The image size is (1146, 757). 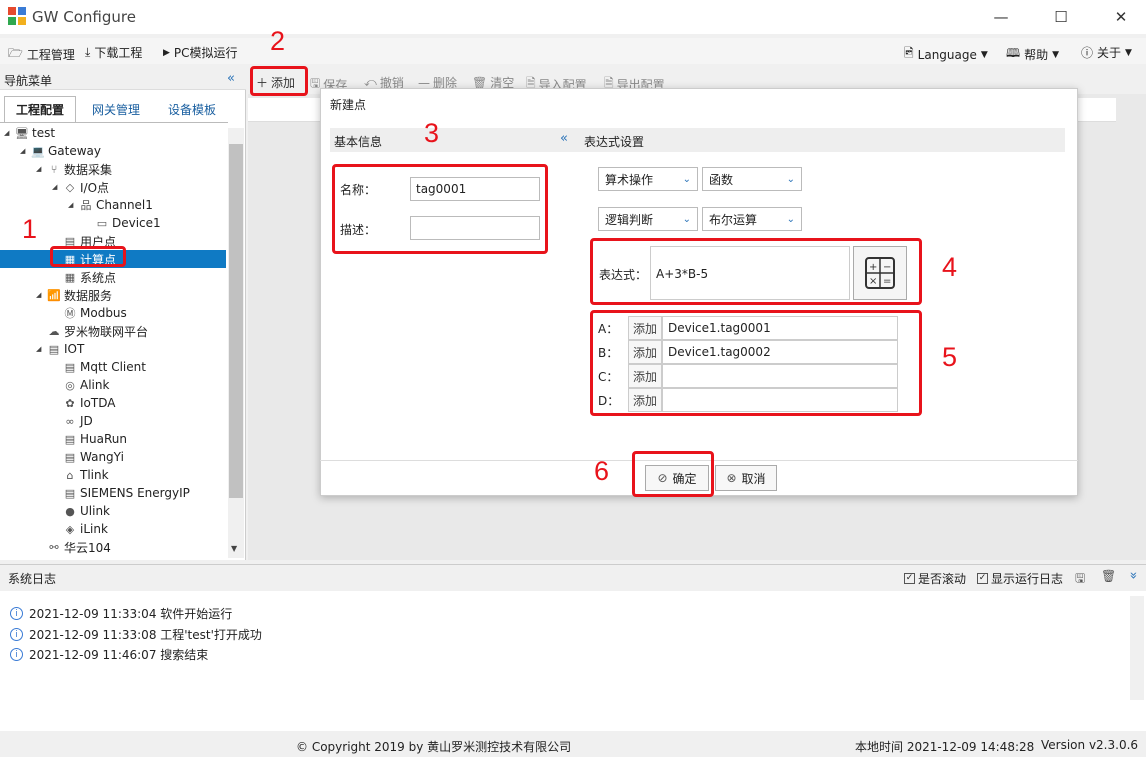 What do you see at coordinates (32, 579) in the screenshot?
I see `log-title: 系统日志` at bounding box center [32, 579].